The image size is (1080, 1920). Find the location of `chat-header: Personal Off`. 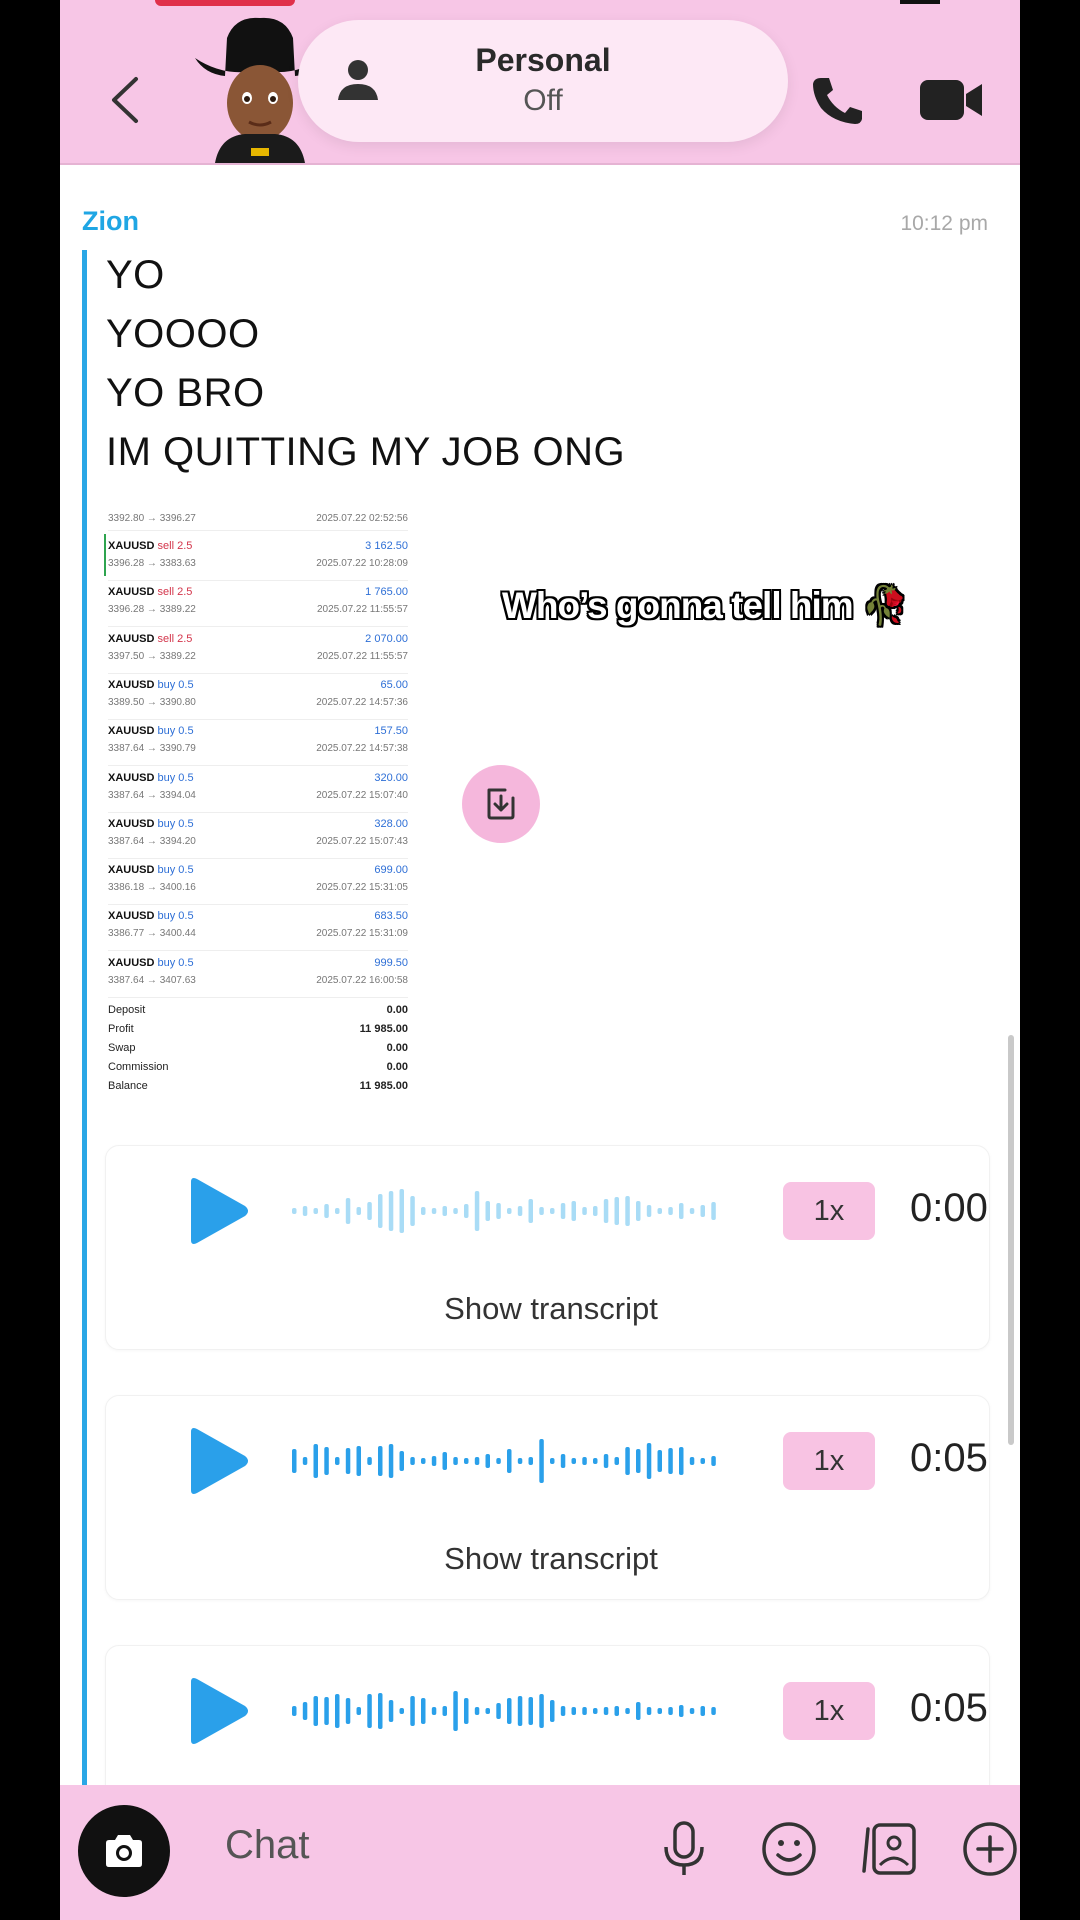

chat-header: Personal Off is located at coordinates (540, 82).